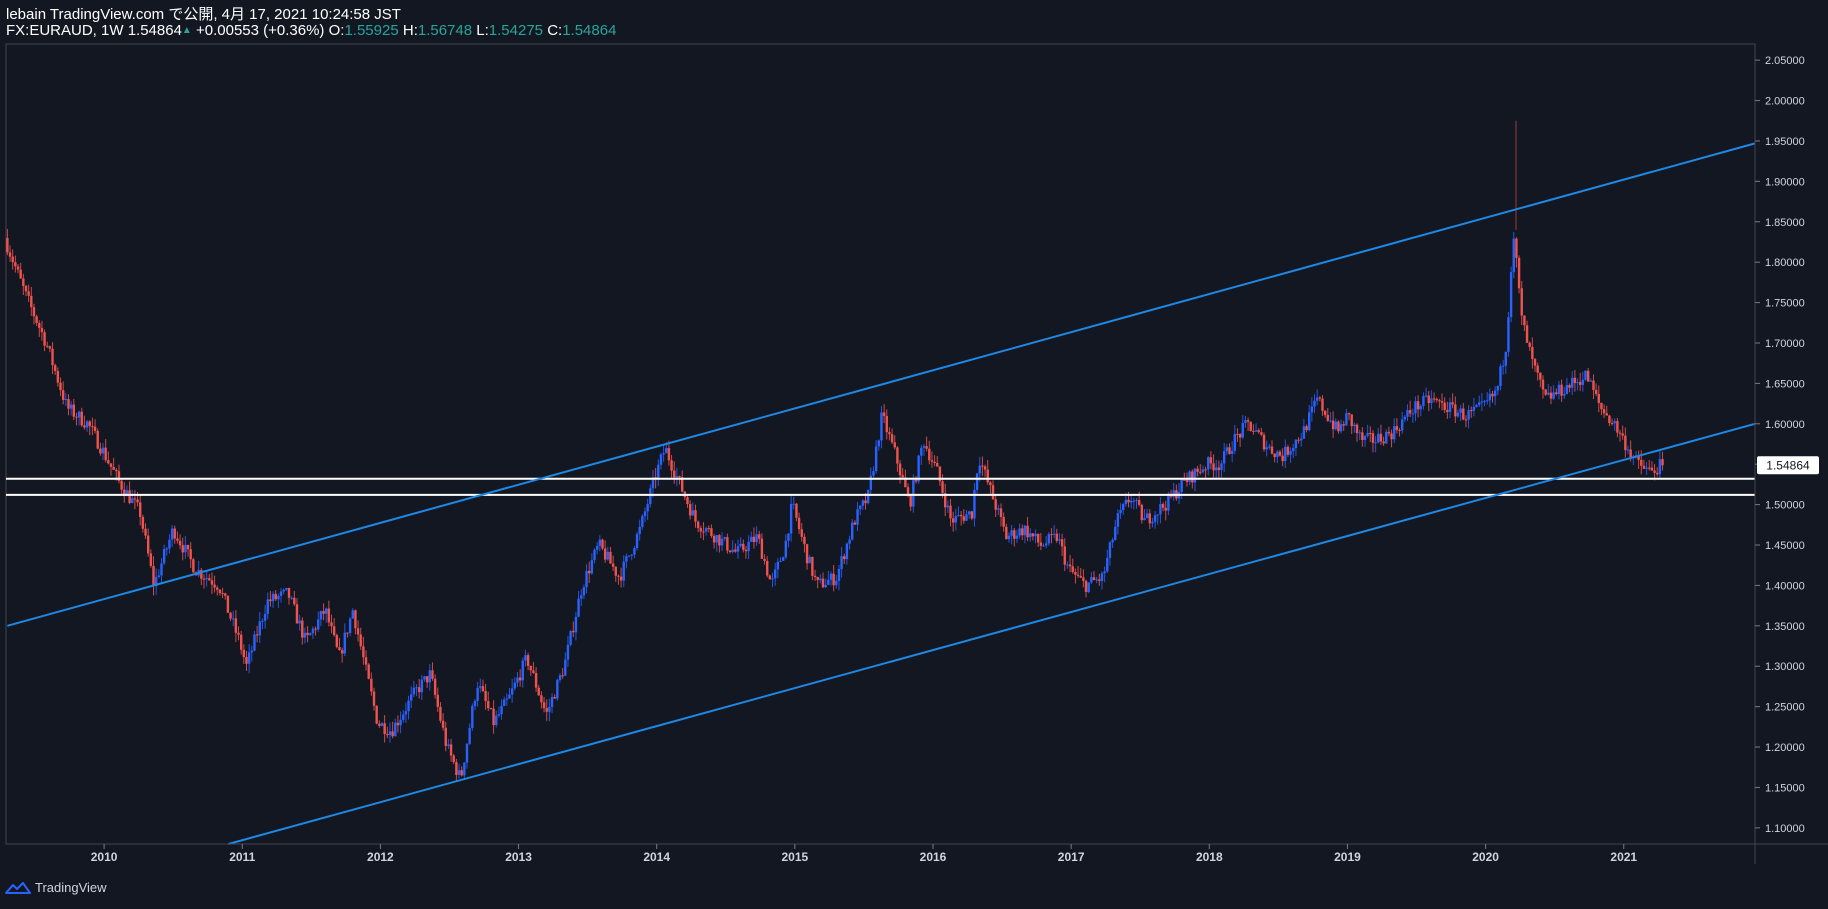  What do you see at coordinates (1785, 61) in the screenshot?
I see `y-tick-label: 2.05000` at bounding box center [1785, 61].